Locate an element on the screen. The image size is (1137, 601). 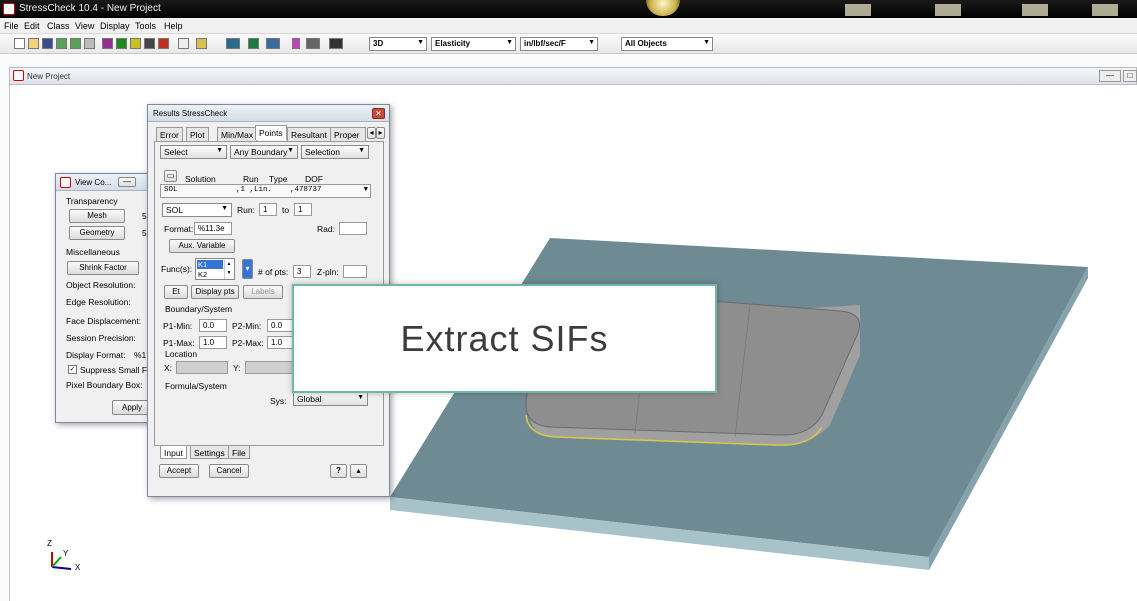
mesh-button: Mesh is located at coordinates (97, 216).